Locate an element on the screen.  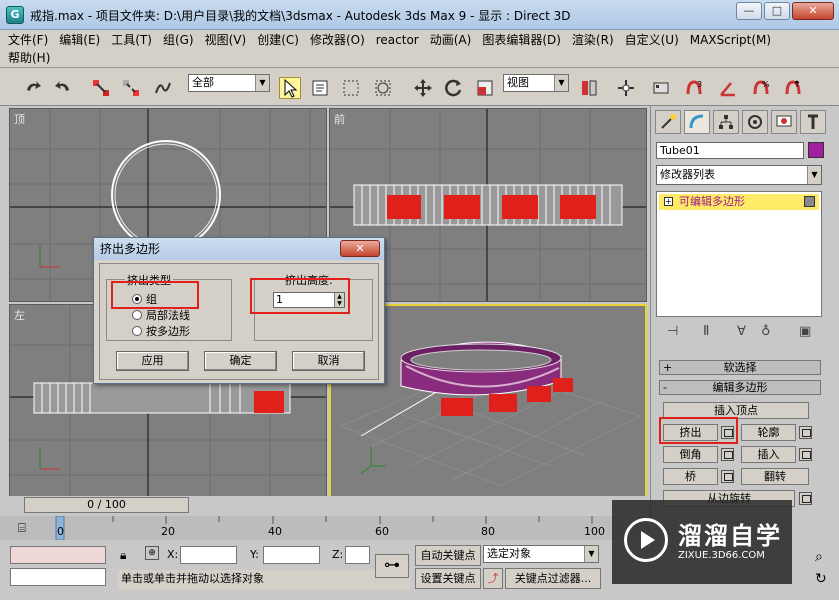
lock-selection-icon: 🔒︎ is located at coordinates (123, 555).